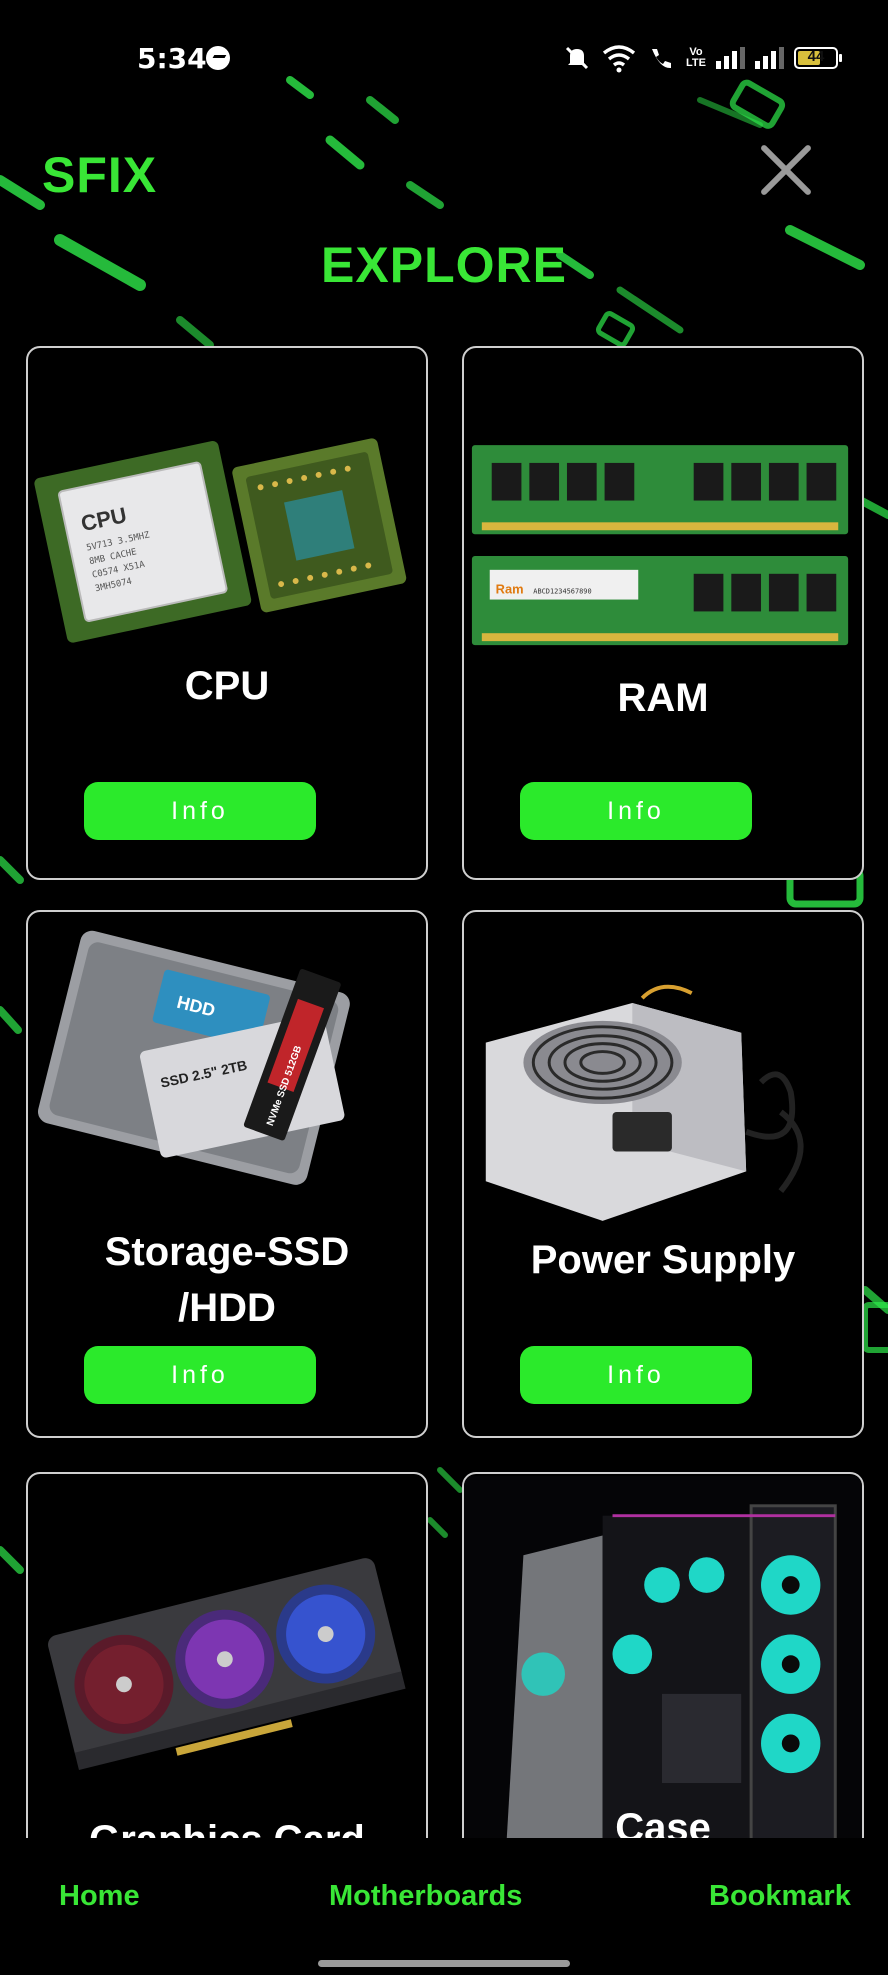  I want to click on ram-image: Ram ABCD1234567890, so click(660, 545).